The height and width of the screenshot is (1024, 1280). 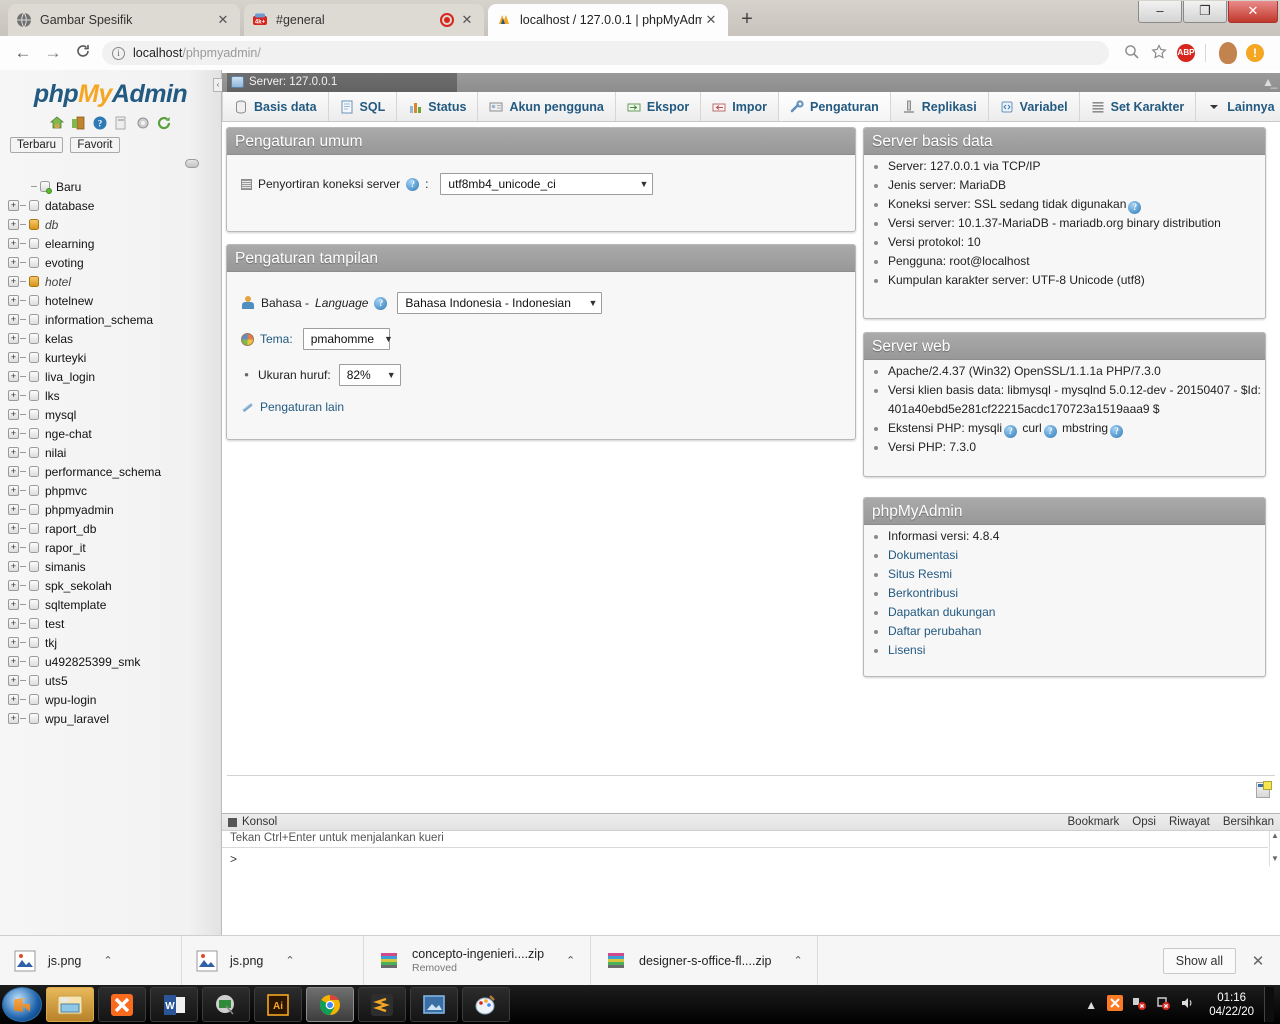 What do you see at coordinates (91, 960) in the screenshot?
I see `download-item: js.png ⌃` at bounding box center [91, 960].